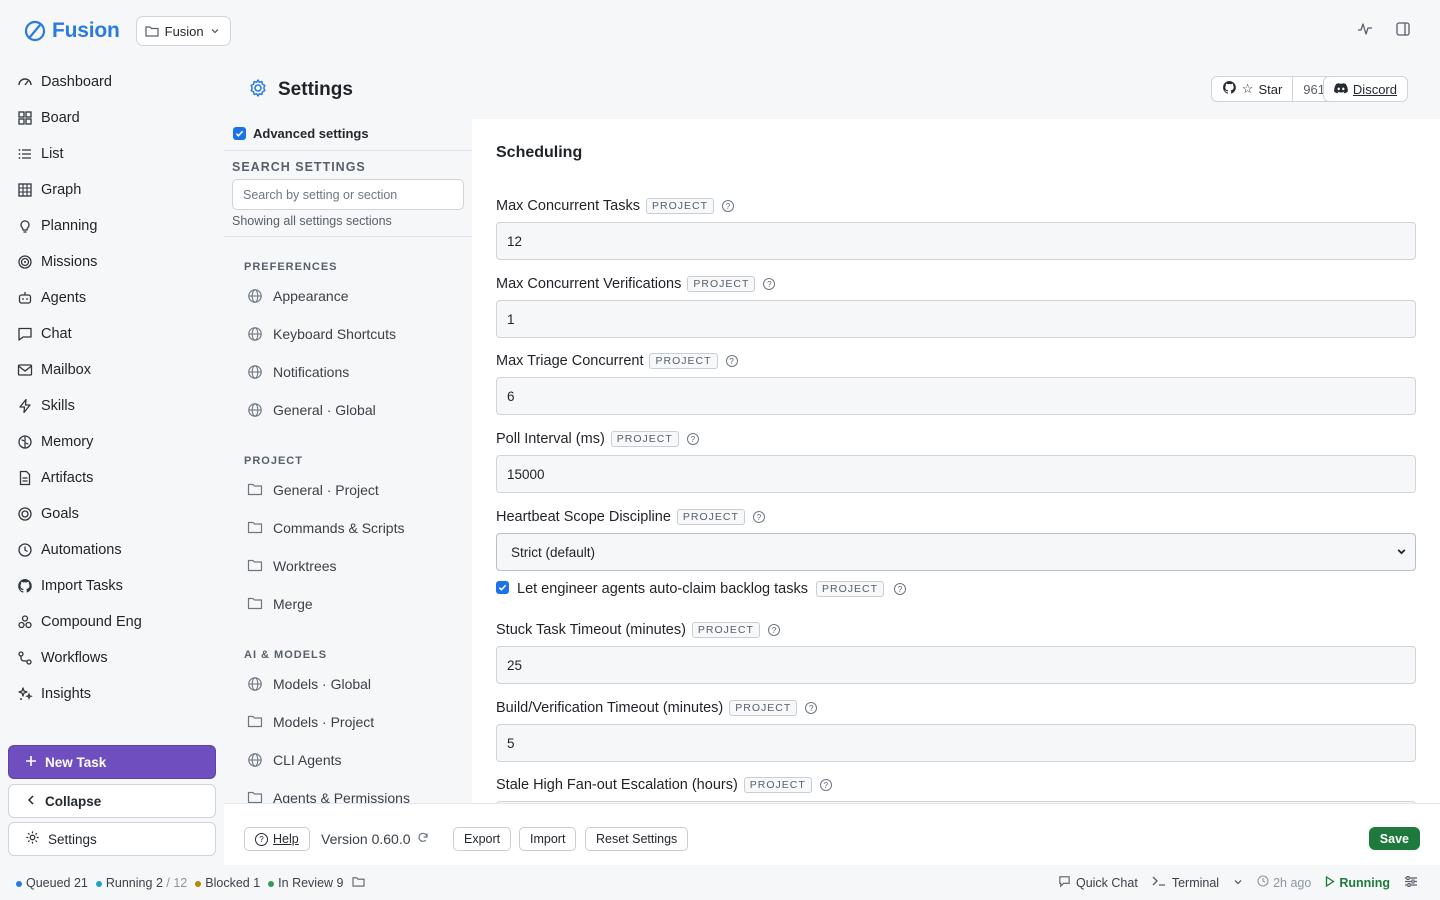 Image resolution: width=1440 pixels, height=900 pixels. I want to click on running-status: Running 2 / 12, so click(141, 883).